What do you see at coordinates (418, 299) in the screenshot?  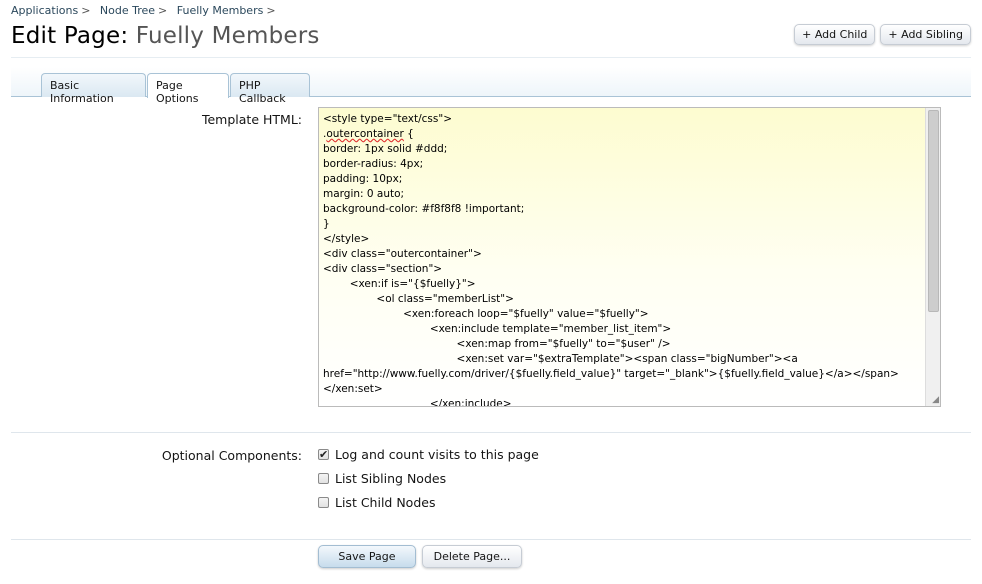 I see `template-code-line: <ol class="memberList">` at bounding box center [418, 299].